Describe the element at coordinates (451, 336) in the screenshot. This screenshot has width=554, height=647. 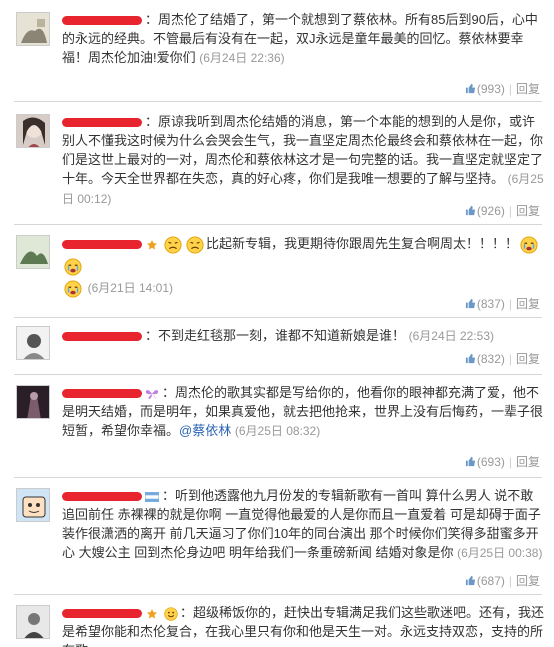
I see `comment-time: (6月24日 22:53)` at that location.